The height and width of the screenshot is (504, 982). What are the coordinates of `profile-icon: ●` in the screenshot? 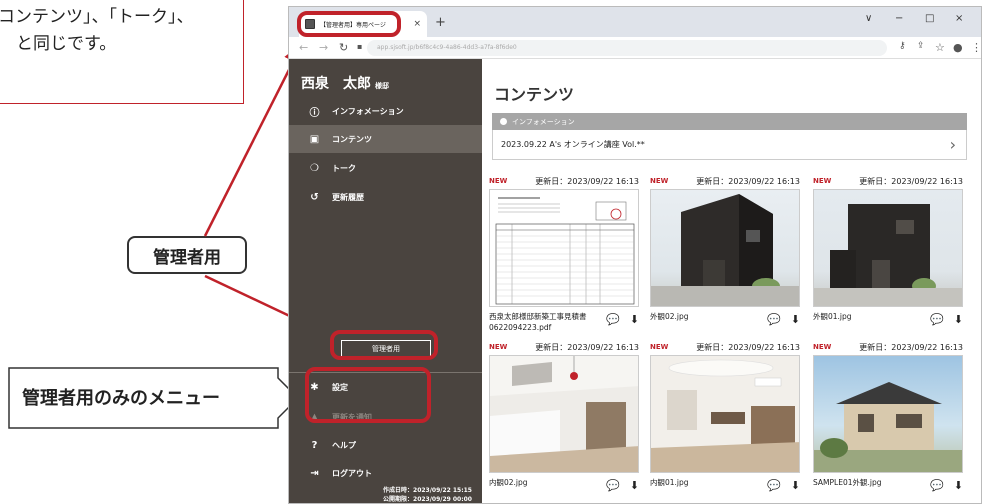 It's located at (958, 47).